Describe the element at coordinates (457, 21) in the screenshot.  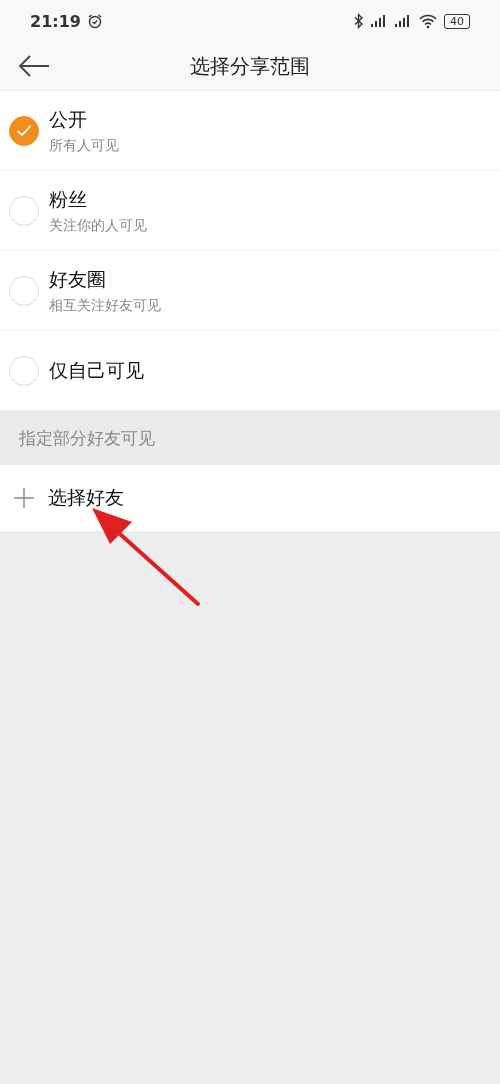
I see `battery-indicator: 40` at that location.